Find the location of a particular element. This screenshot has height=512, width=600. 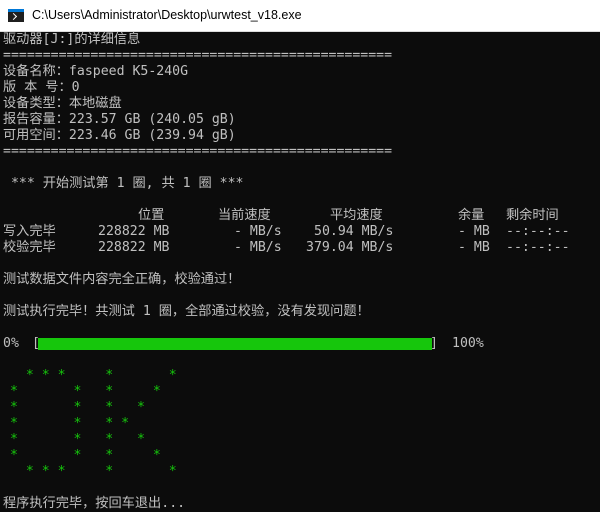

progress-fill is located at coordinates (235, 344).